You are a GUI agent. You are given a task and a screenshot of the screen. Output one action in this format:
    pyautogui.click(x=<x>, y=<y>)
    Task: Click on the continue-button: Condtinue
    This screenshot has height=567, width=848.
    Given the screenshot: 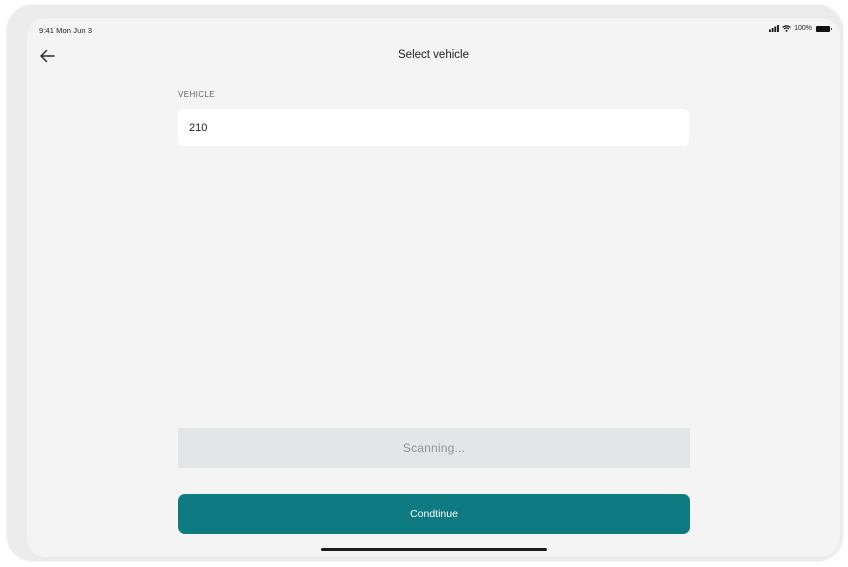 What is the action you would take?
    pyautogui.click(x=434, y=514)
    